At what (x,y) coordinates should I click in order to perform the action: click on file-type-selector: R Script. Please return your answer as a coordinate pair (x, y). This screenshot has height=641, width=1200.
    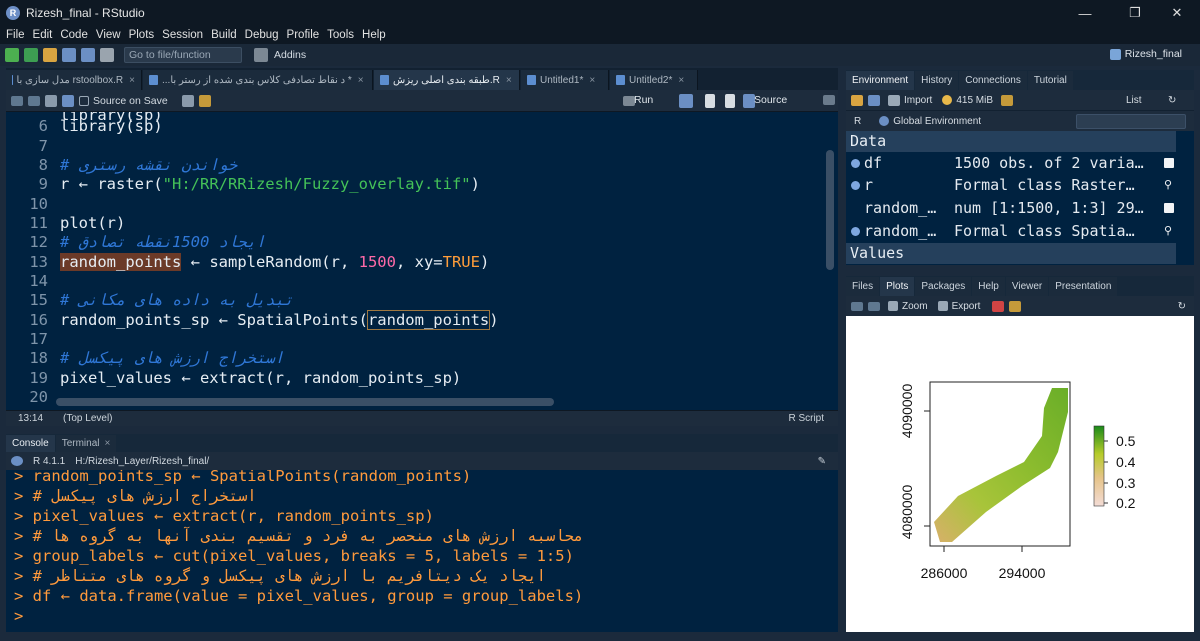
    Looking at the image, I should click on (806, 418).